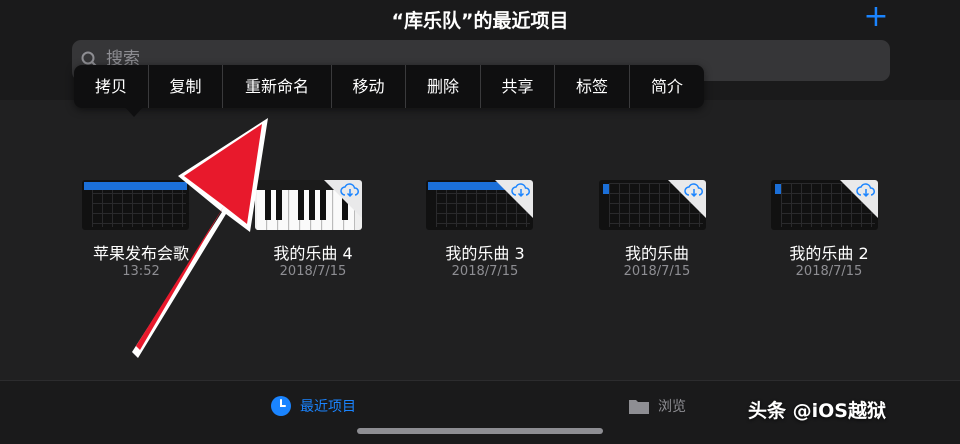 The height and width of the screenshot is (444, 960). Describe the element at coordinates (480, 431) in the screenshot. I see `home-indicator` at that location.